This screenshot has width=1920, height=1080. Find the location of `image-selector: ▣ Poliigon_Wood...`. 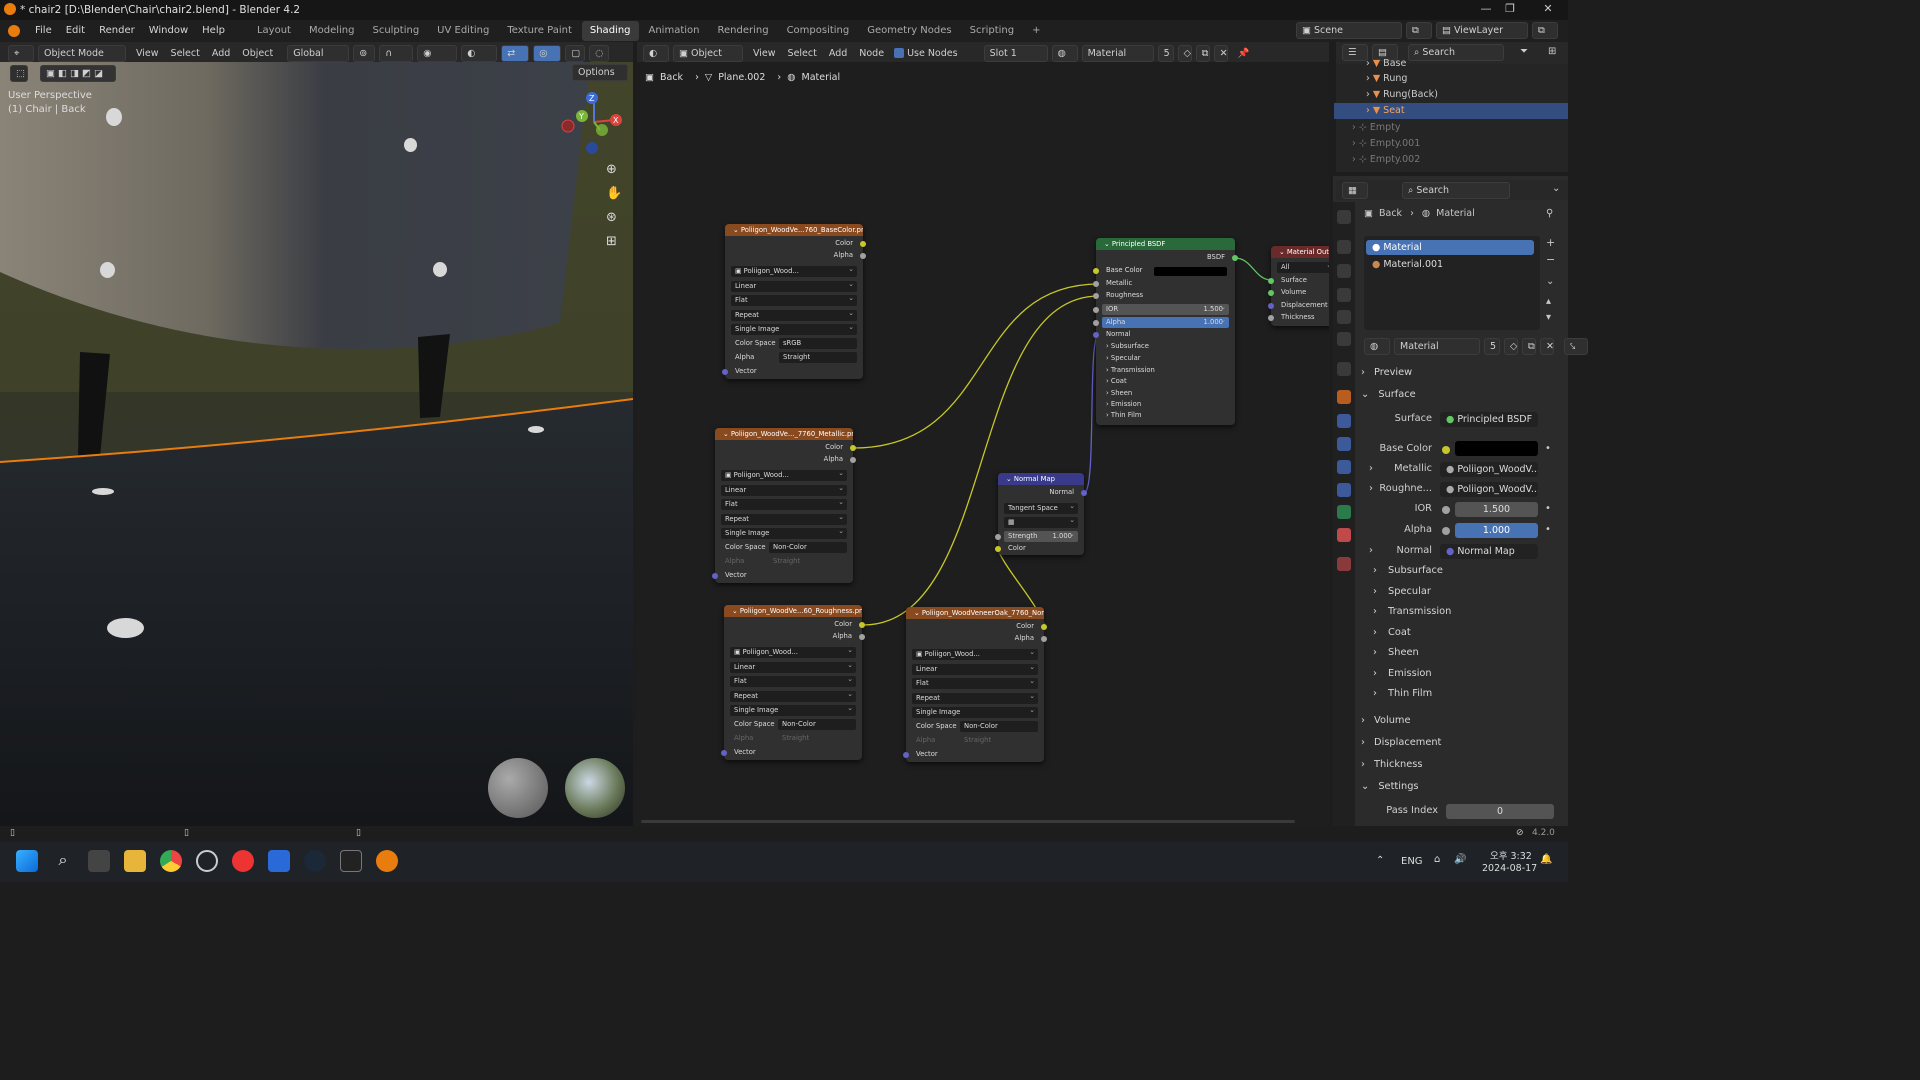

image-selector: ▣ Poliigon_Wood... is located at coordinates (975, 653).